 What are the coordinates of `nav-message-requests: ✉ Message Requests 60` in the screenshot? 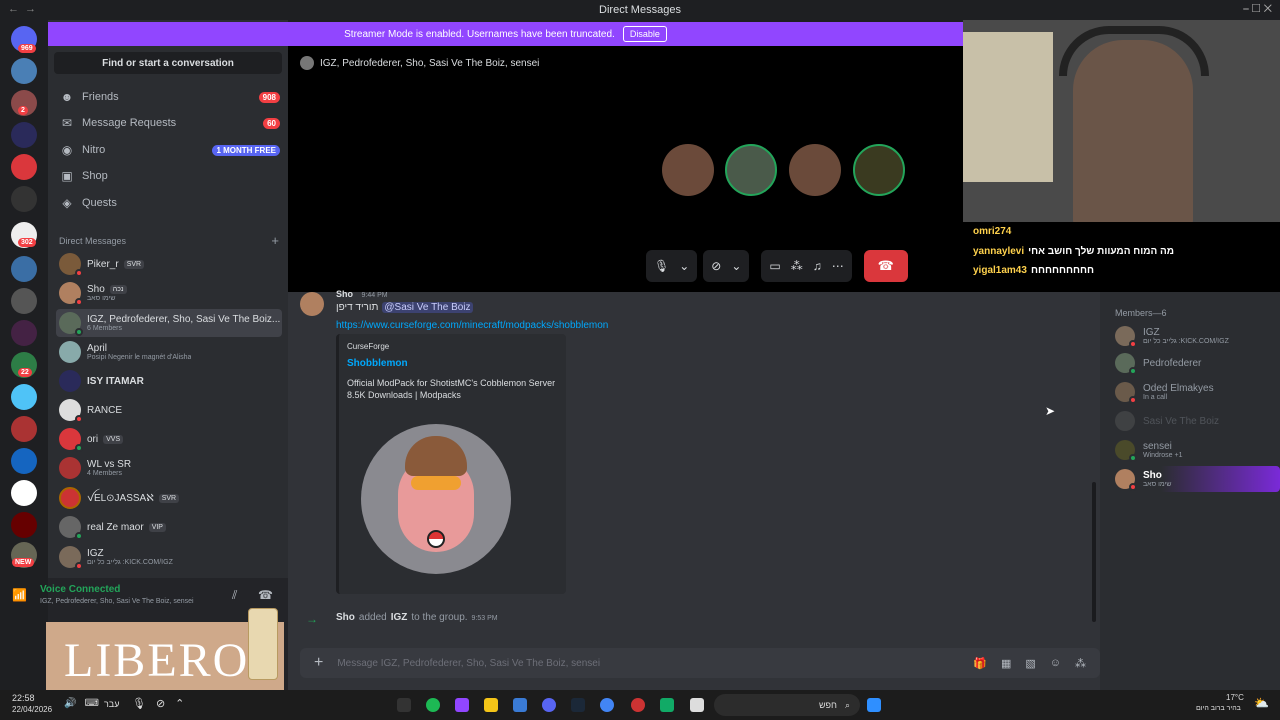 It's located at (170, 123).